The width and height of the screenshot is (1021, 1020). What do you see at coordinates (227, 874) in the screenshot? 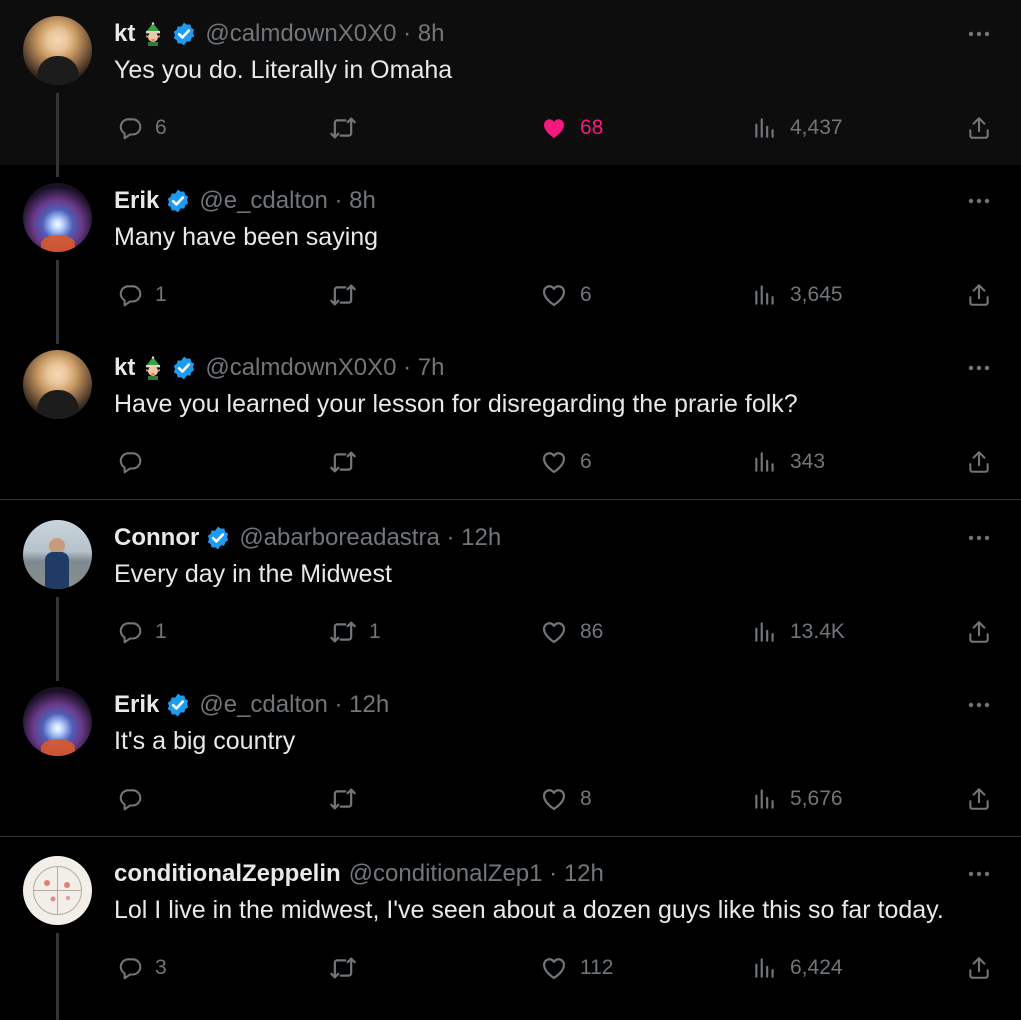
I see `display-name: conditionalZeppelin` at bounding box center [227, 874].